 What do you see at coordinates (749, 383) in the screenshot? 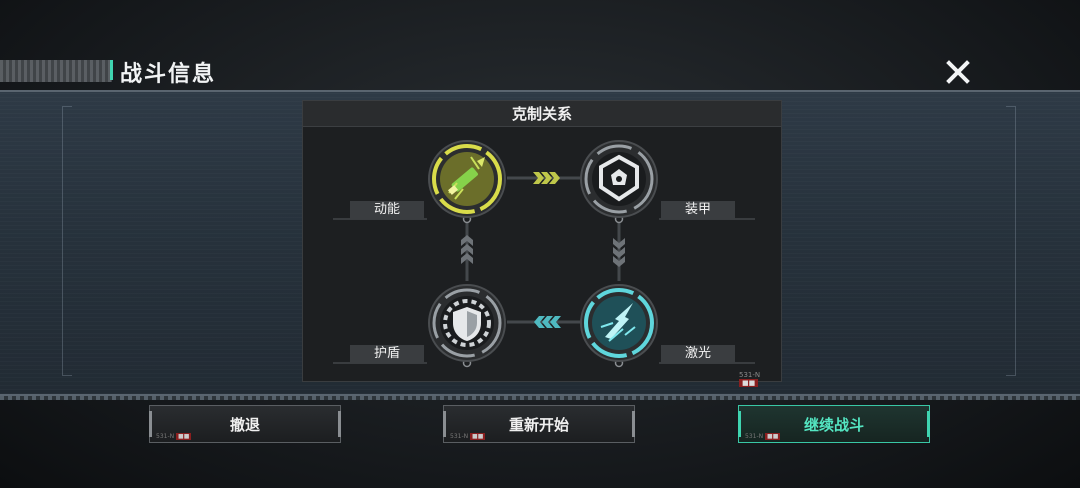
I see `card-footer-tag: ■■` at bounding box center [749, 383].